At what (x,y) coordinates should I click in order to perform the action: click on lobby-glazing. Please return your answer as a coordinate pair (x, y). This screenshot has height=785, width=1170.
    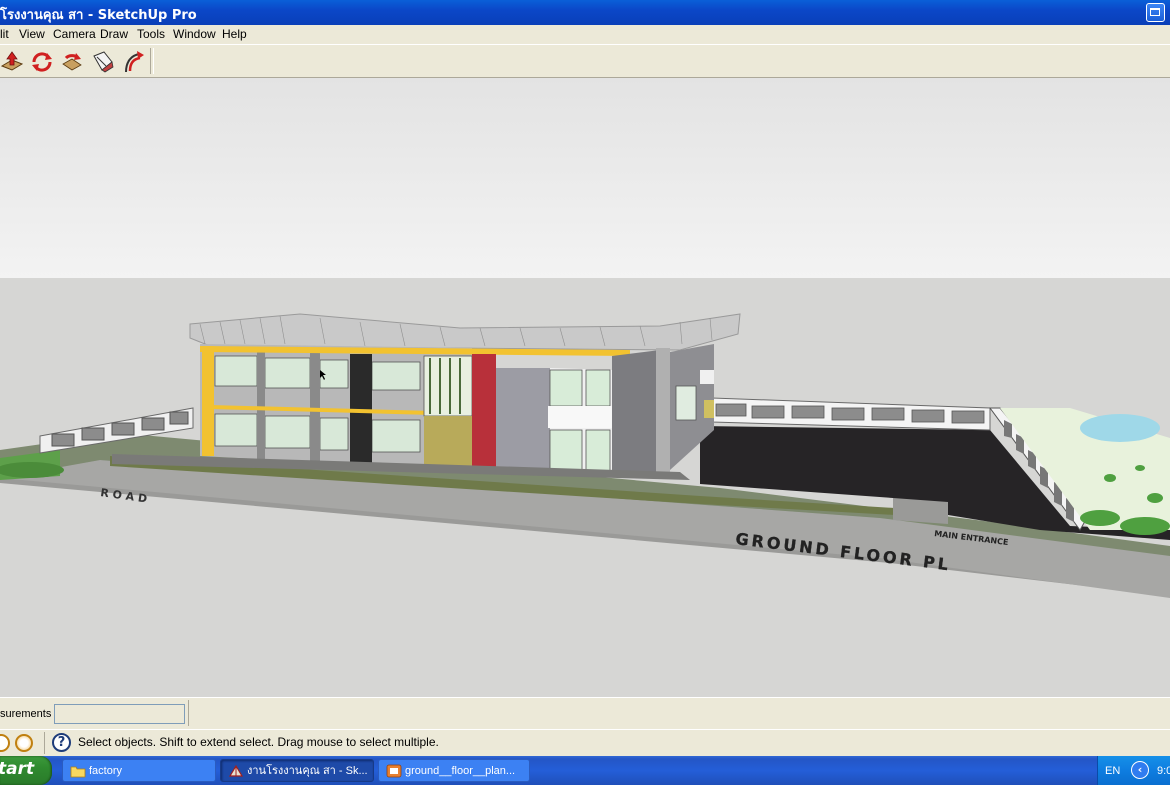
    Looking at the image, I should click on (448, 386).